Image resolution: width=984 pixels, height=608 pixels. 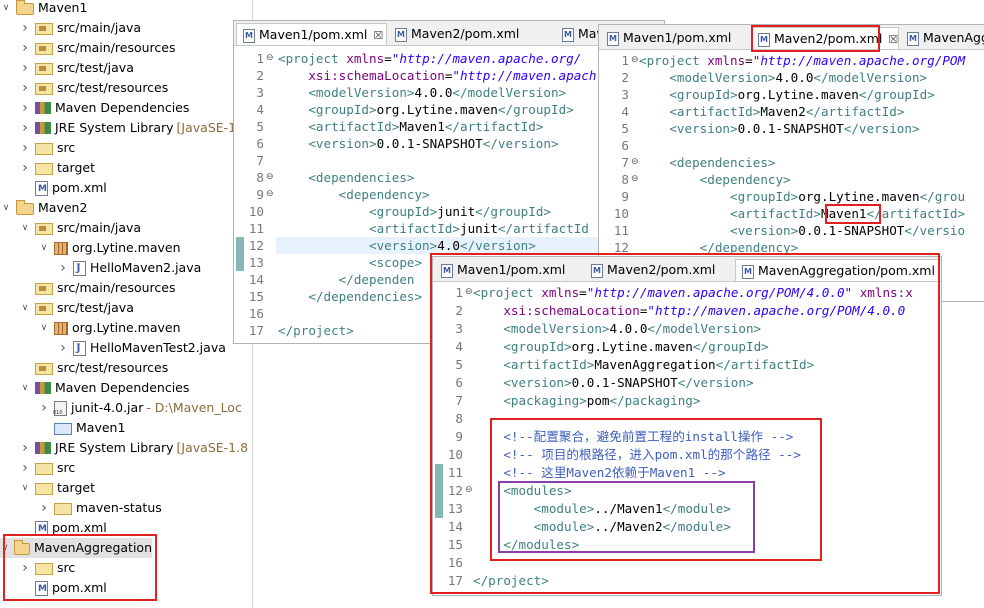 I want to click on code-line: <!--配置聚合，避免前置工程的install操作 -->, so click(x=633, y=436).